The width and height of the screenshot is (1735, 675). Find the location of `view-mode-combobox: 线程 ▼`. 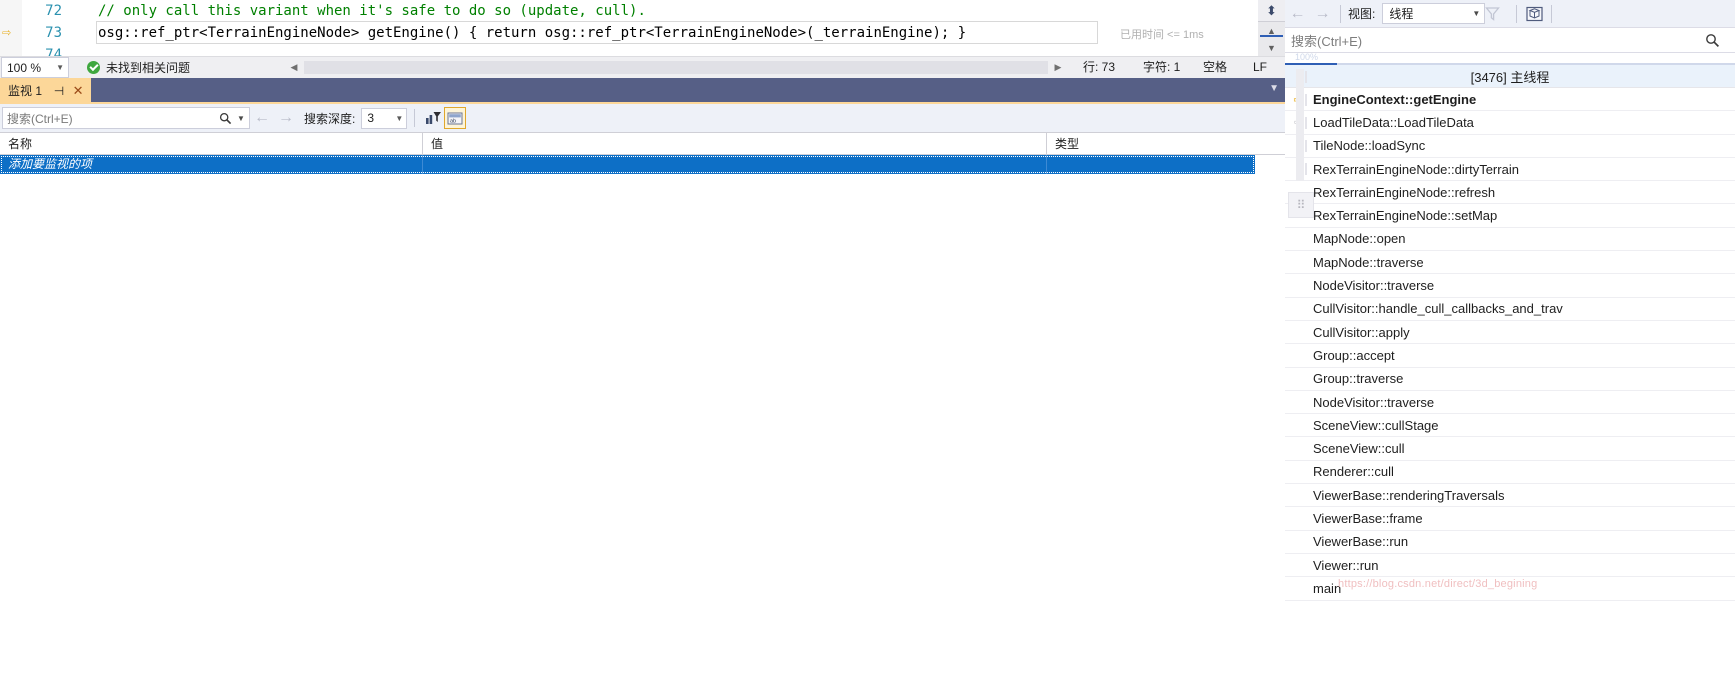

view-mode-combobox: 线程 ▼ is located at coordinates (1434, 13).